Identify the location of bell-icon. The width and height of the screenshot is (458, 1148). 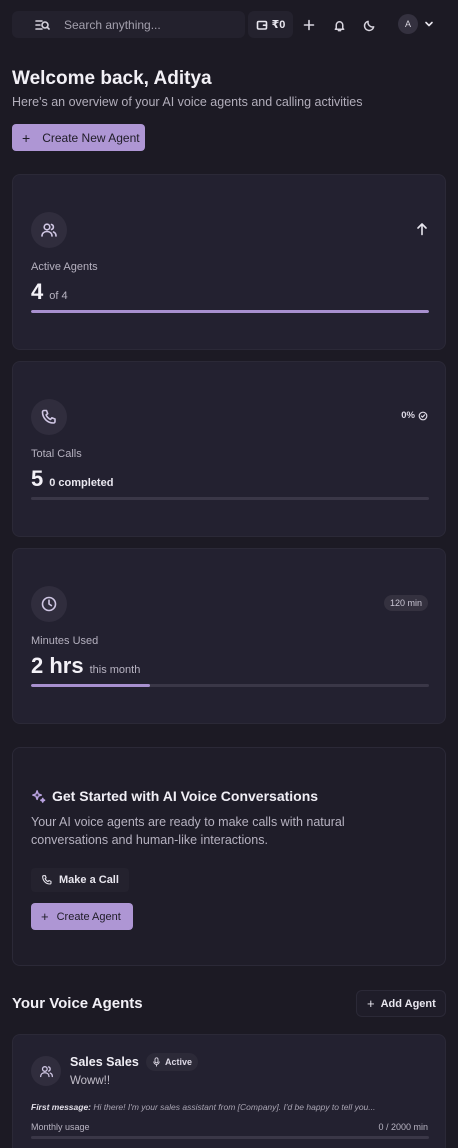
(339, 25).